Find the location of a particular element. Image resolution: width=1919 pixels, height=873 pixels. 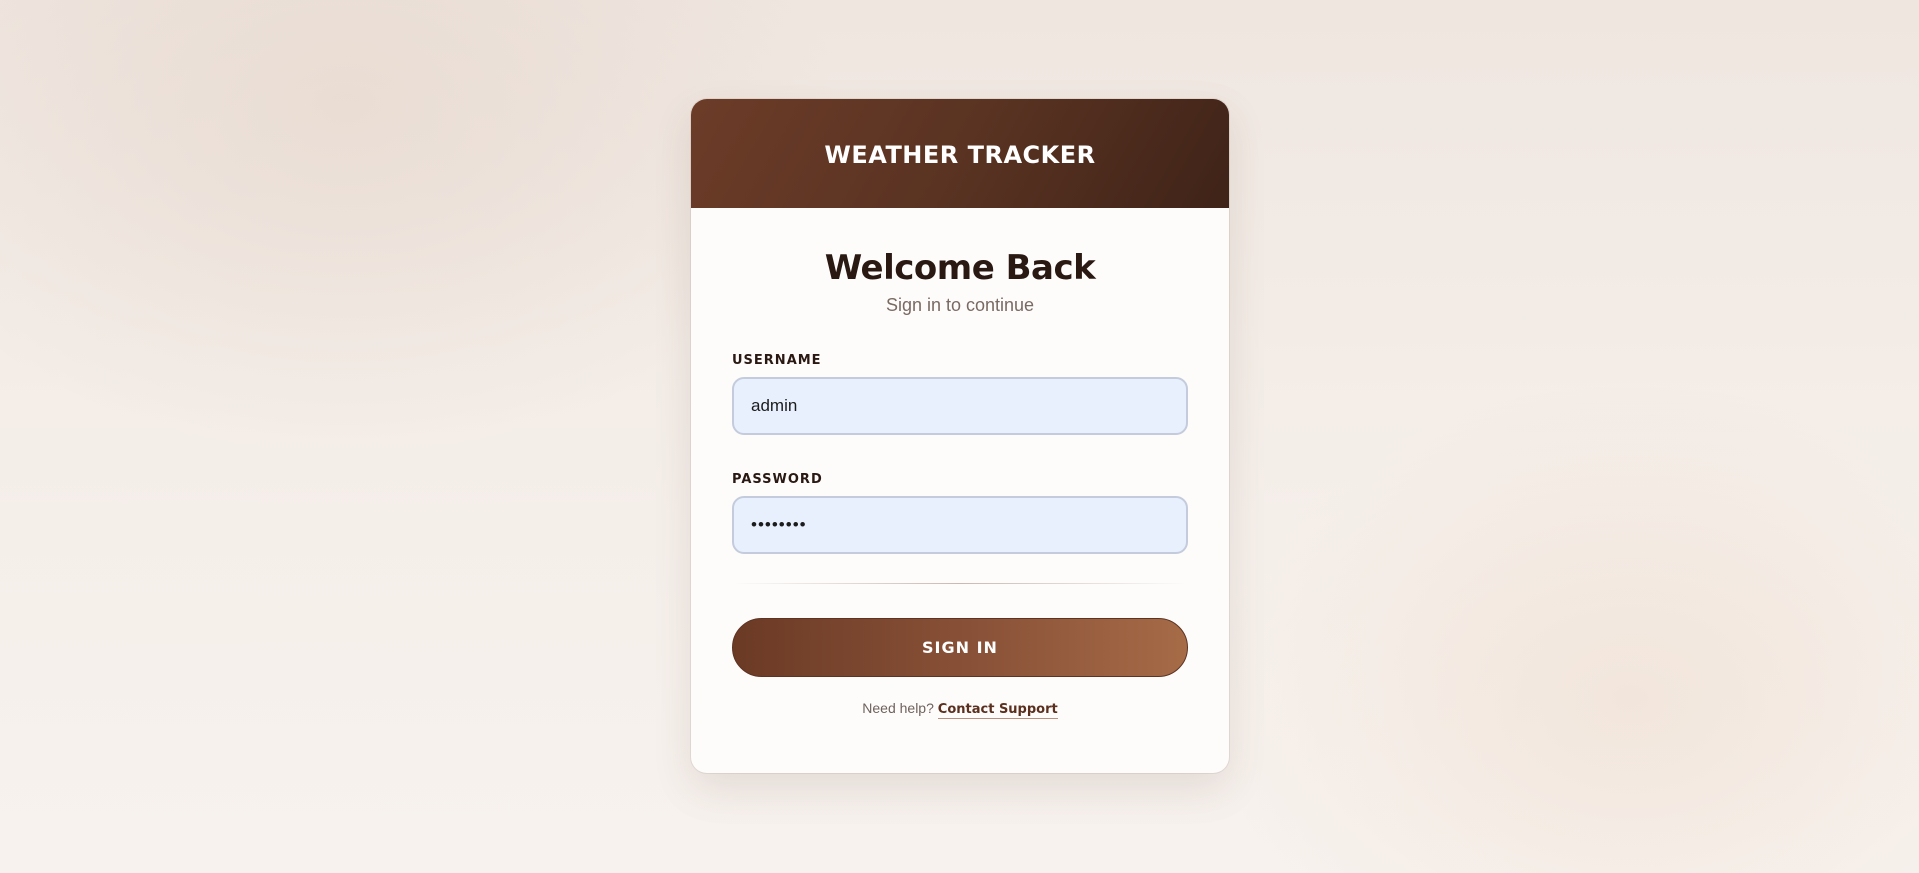

help-text: Need help? is located at coordinates (898, 708).